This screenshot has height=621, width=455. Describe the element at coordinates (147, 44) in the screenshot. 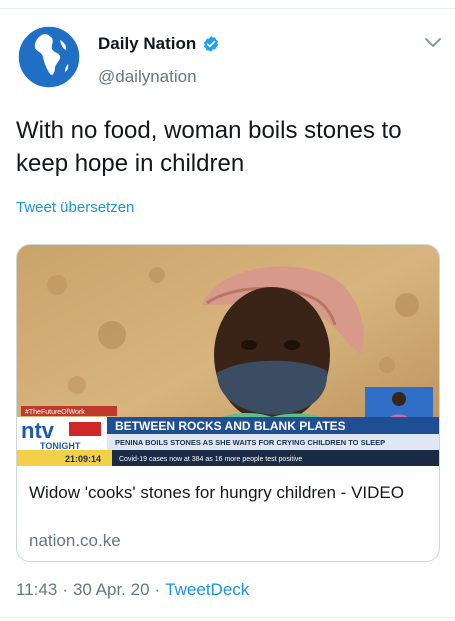

I see `display-name: Daily Nation` at that location.